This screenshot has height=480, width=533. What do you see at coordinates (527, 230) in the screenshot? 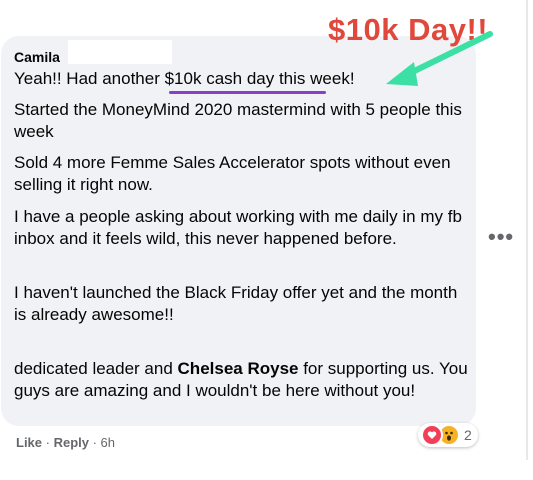
I see `feed-divider` at bounding box center [527, 230].